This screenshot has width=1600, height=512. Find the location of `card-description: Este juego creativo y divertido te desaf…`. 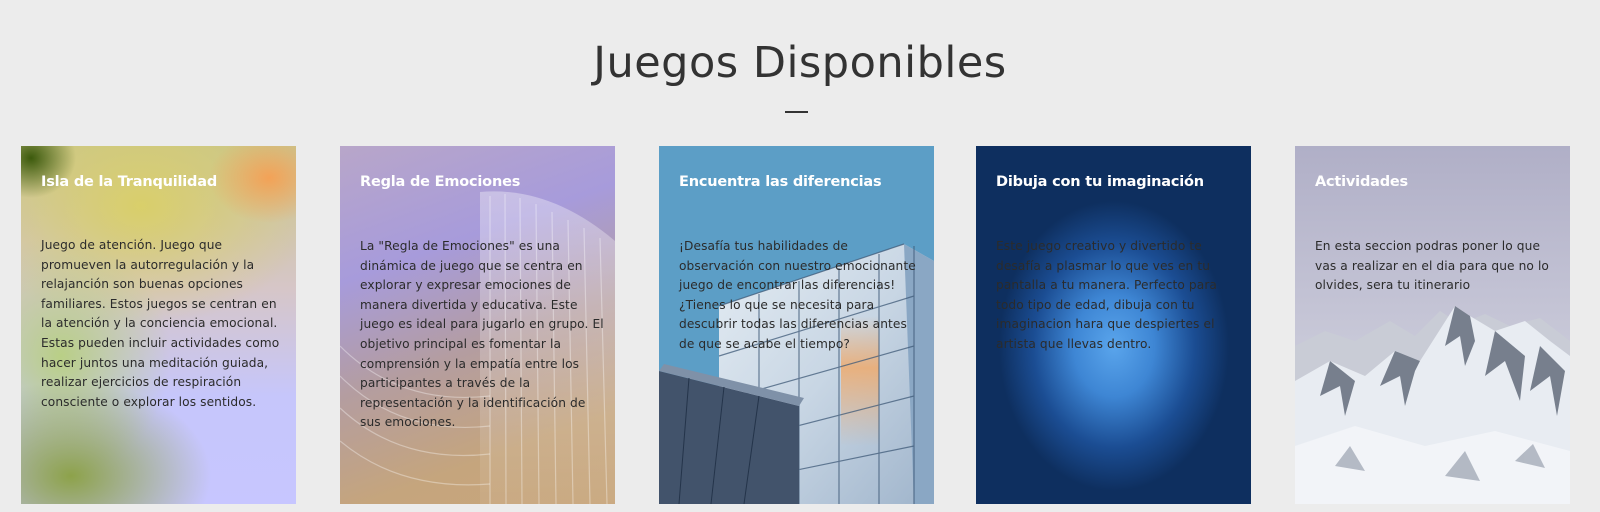

card-description: Este juego creativo y divertido te desaf… is located at coordinates (1107, 295).